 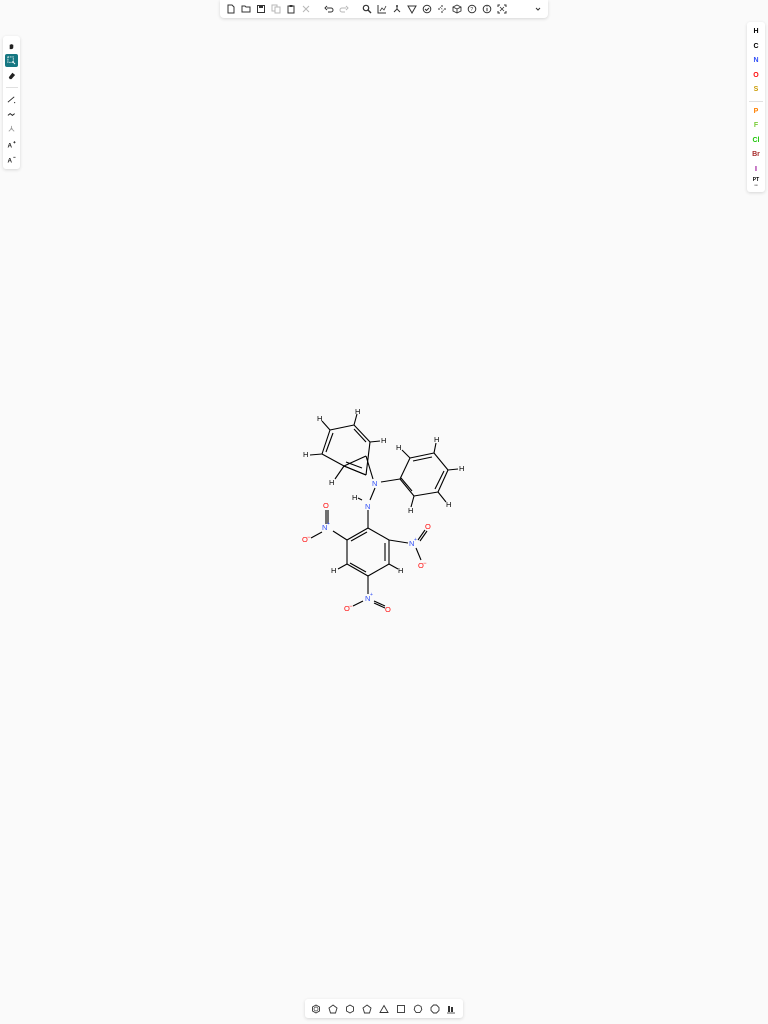 I want to click on charge-plus-icon: A, so click(x=11, y=144).